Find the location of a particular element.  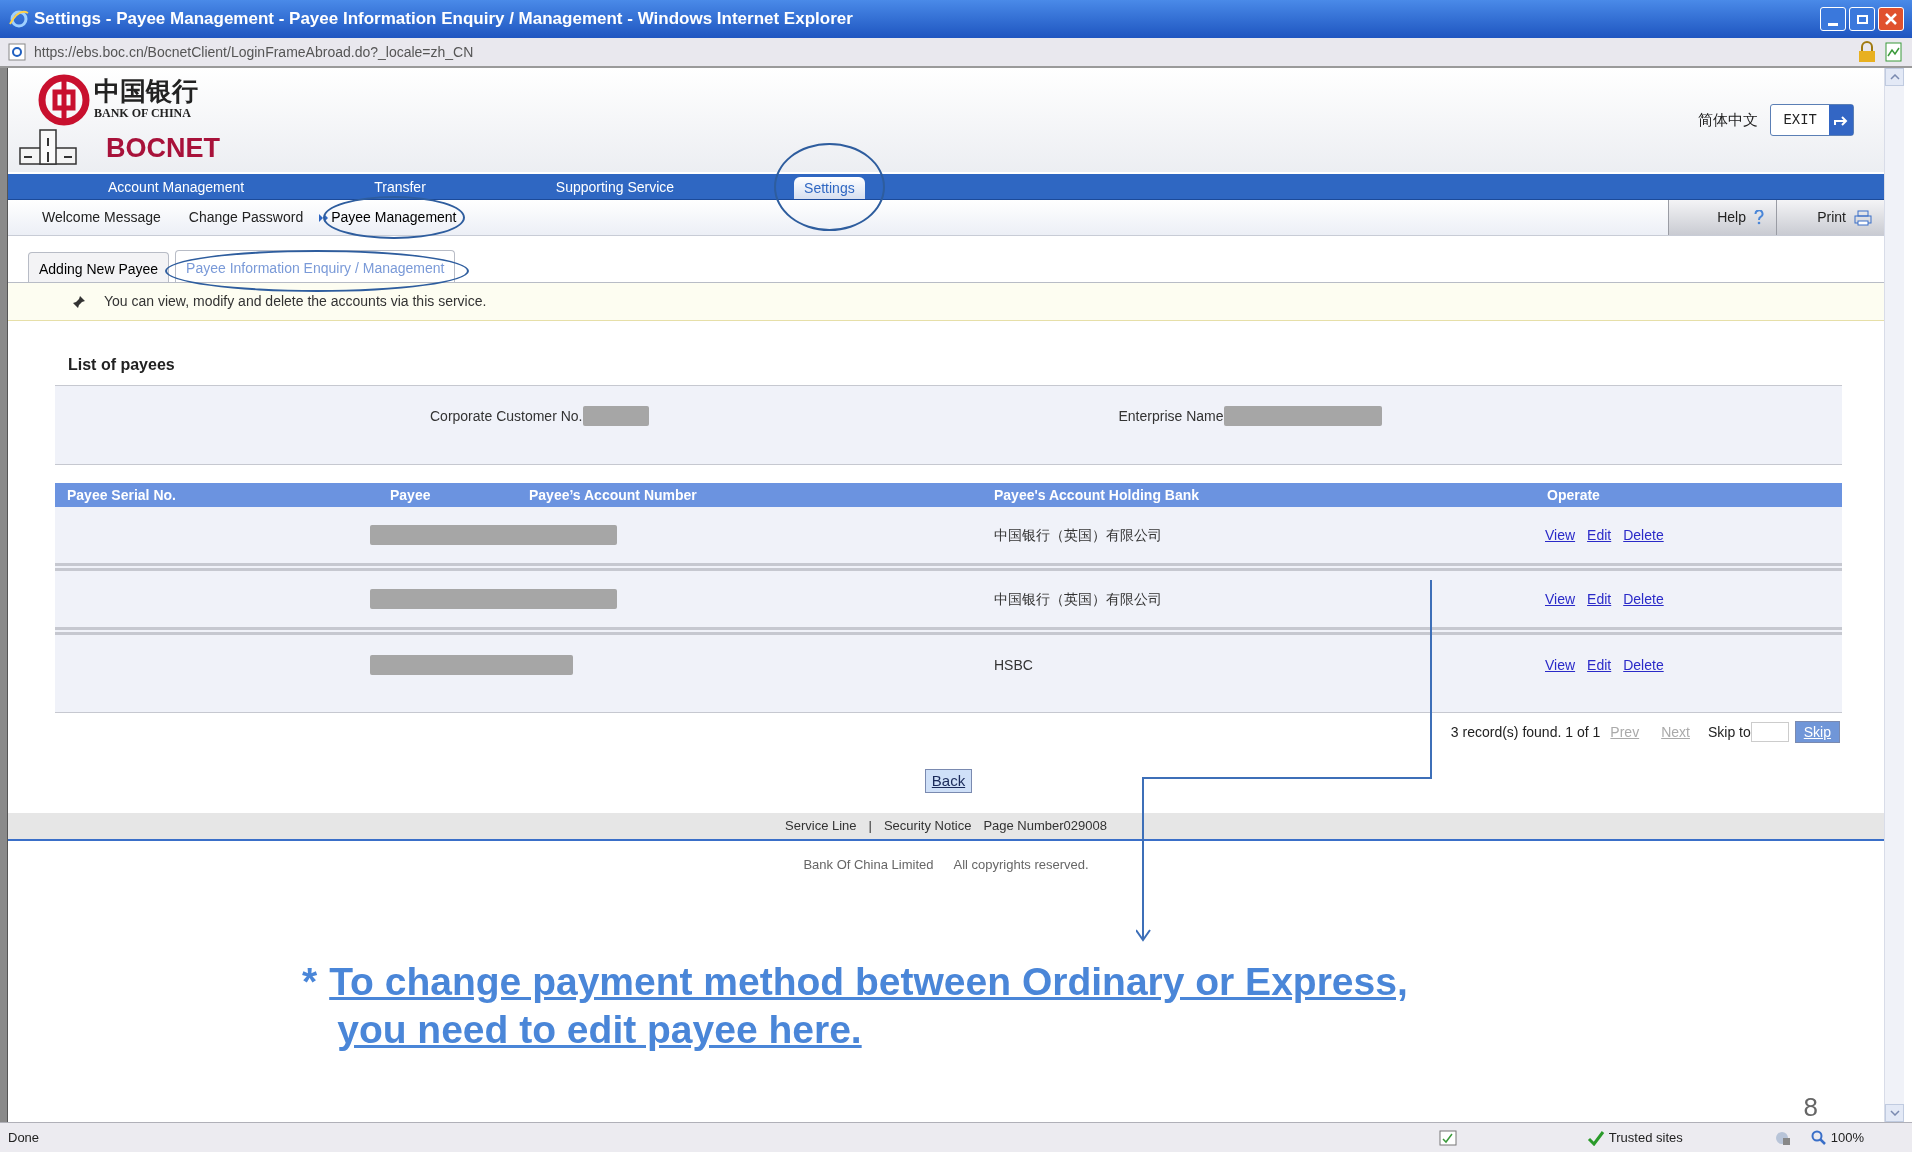

language-link: 简体中文 is located at coordinates (1728, 120).